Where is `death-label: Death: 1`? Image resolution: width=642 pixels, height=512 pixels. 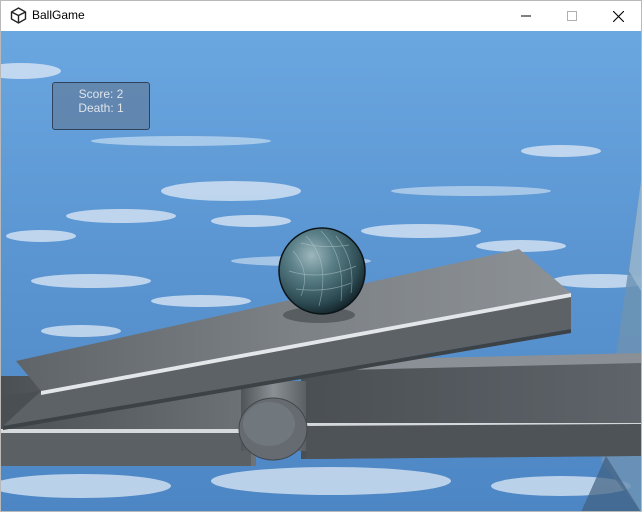
death-label: Death: 1 is located at coordinates (101, 108).